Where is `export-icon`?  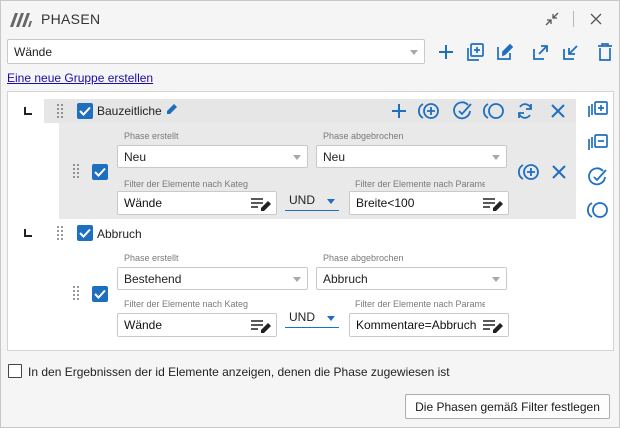 export-icon is located at coordinates (541, 52).